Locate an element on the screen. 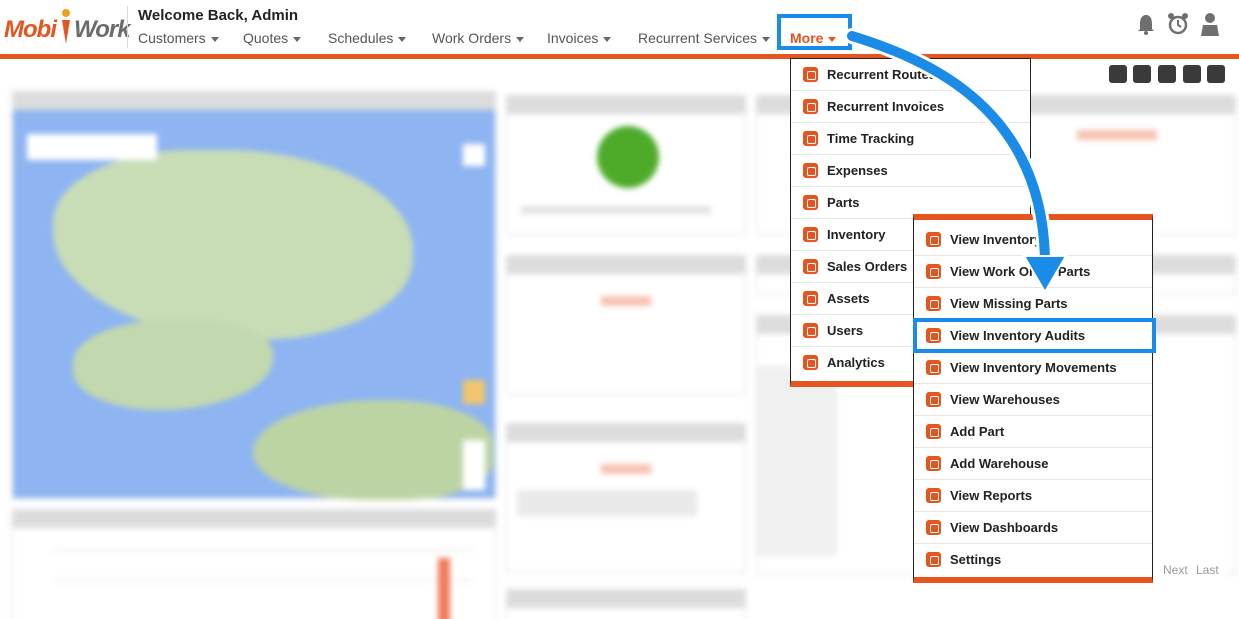 This screenshot has height=619, width=1239. submenu-view-work-order-parts: View Work Order Parts is located at coordinates (1033, 272).